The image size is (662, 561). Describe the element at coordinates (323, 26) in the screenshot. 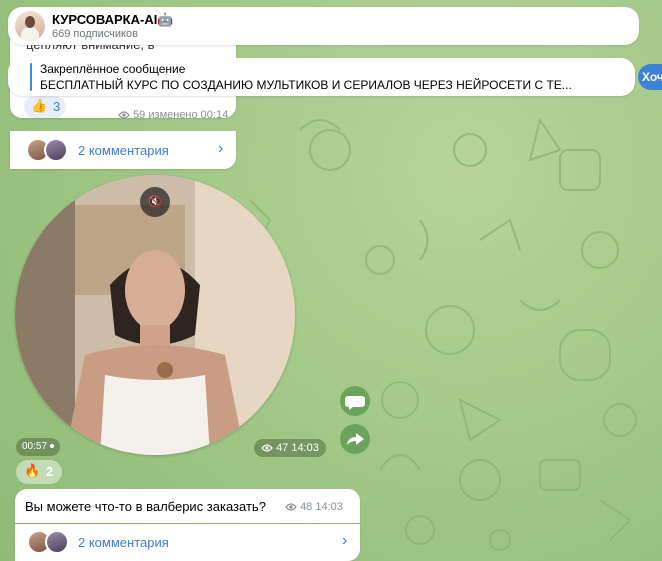

I see `channel-header: КУРСОВАРКА-AI🤖 669 подписчиков` at that location.